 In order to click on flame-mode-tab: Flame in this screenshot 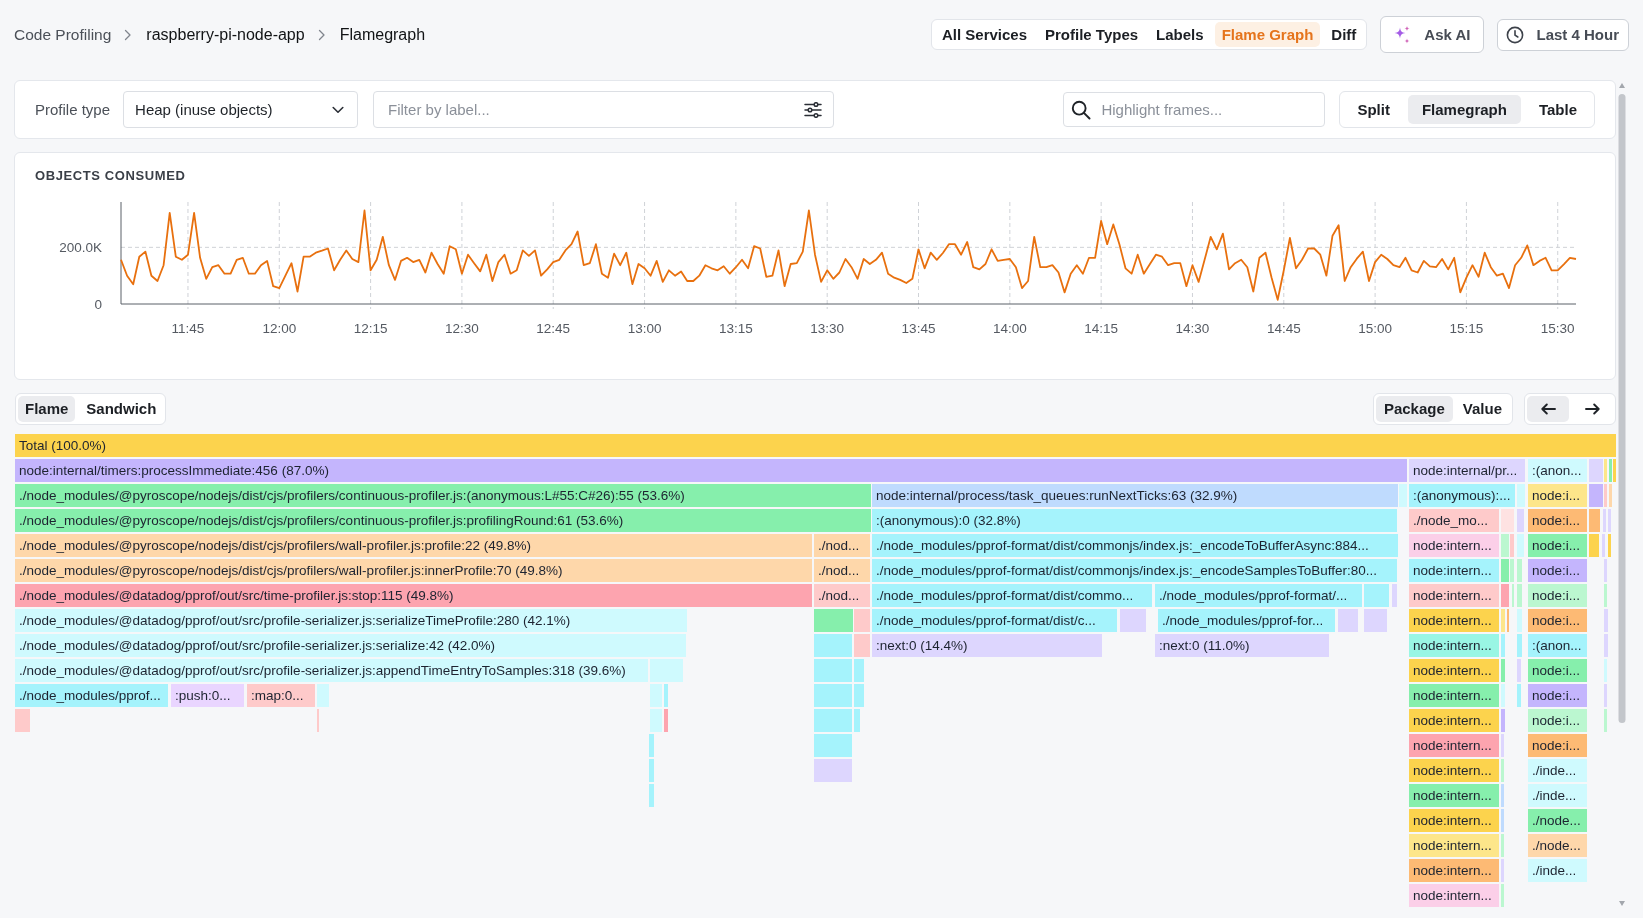, I will do `click(47, 408)`.